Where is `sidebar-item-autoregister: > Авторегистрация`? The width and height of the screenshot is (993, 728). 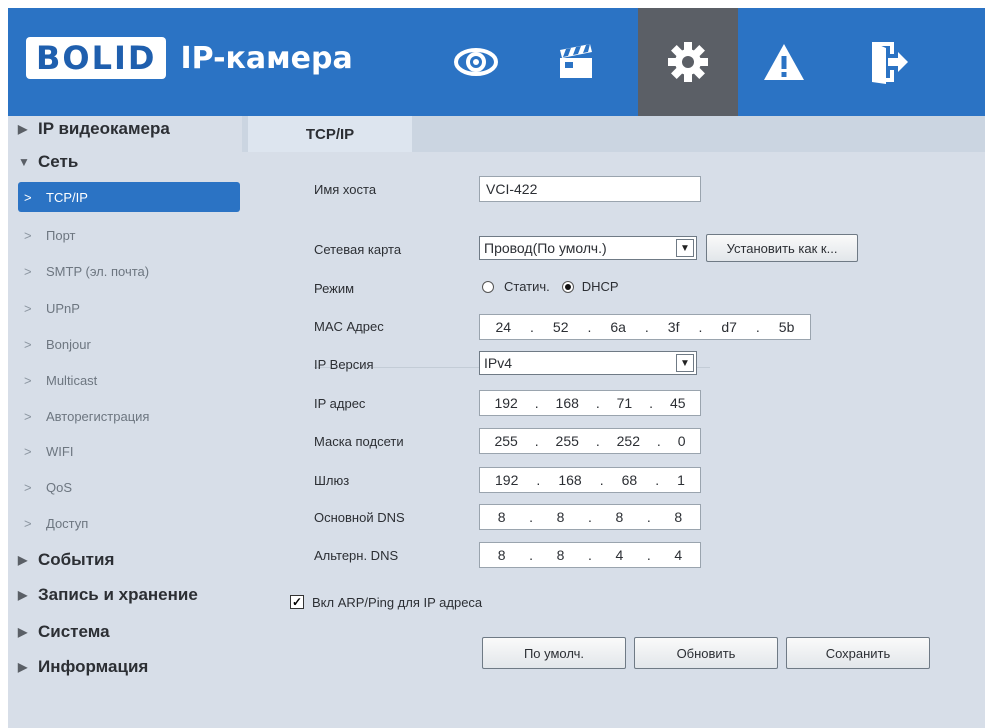 sidebar-item-autoregister: > Авторегистрация is located at coordinates (129, 416).